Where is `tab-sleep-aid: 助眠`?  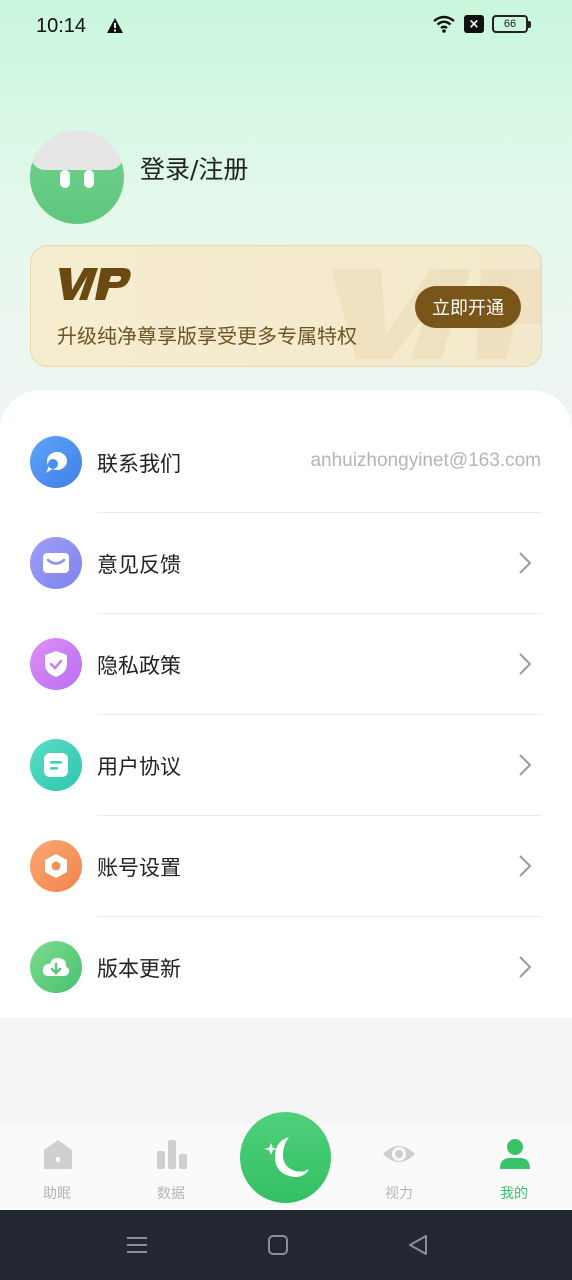
tab-sleep-aid: 助眠 is located at coordinates (57, 1166).